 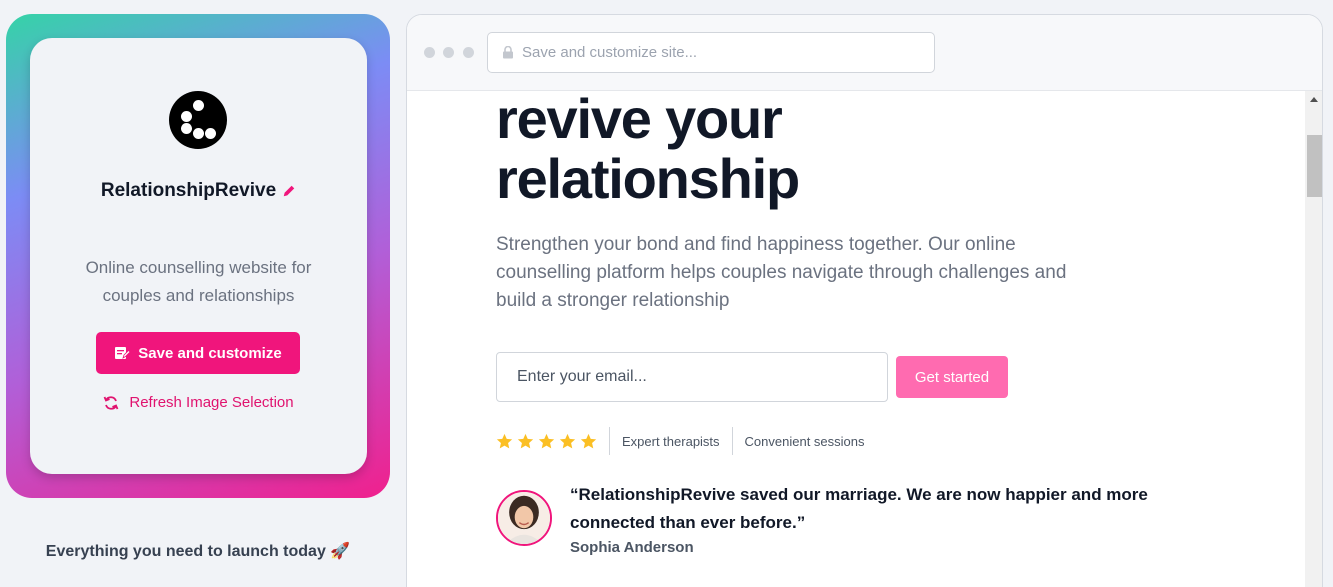 What do you see at coordinates (211, 402) in the screenshot?
I see `refresh-label: Refresh Image Selection` at bounding box center [211, 402].